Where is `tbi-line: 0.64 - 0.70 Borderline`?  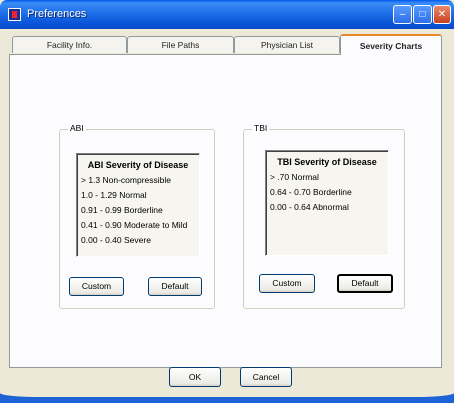
tbi-line: 0.64 - 0.70 Borderline is located at coordinates (311, 192).